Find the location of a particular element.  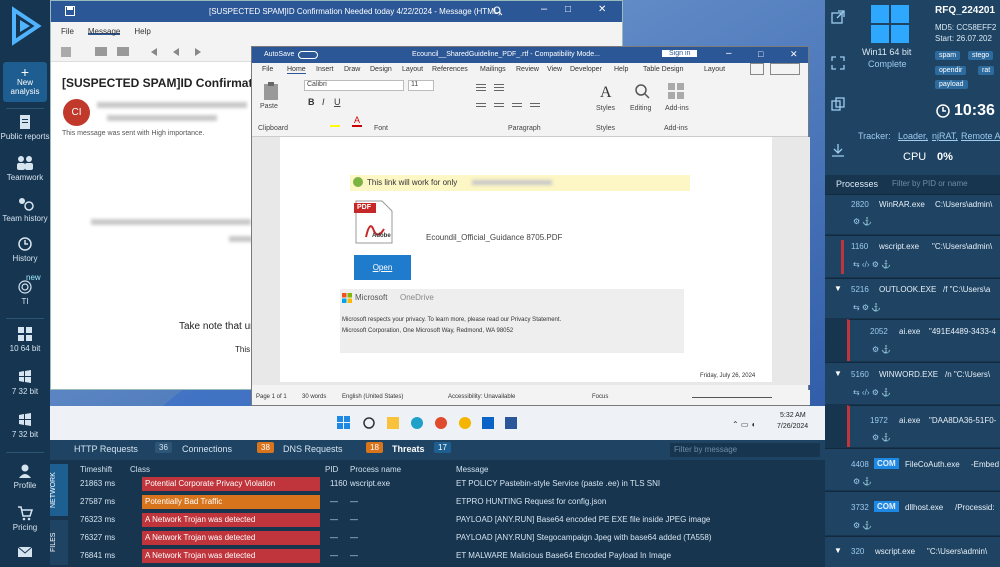

addins-button: Add-ins is located at coordinates (677, 108).